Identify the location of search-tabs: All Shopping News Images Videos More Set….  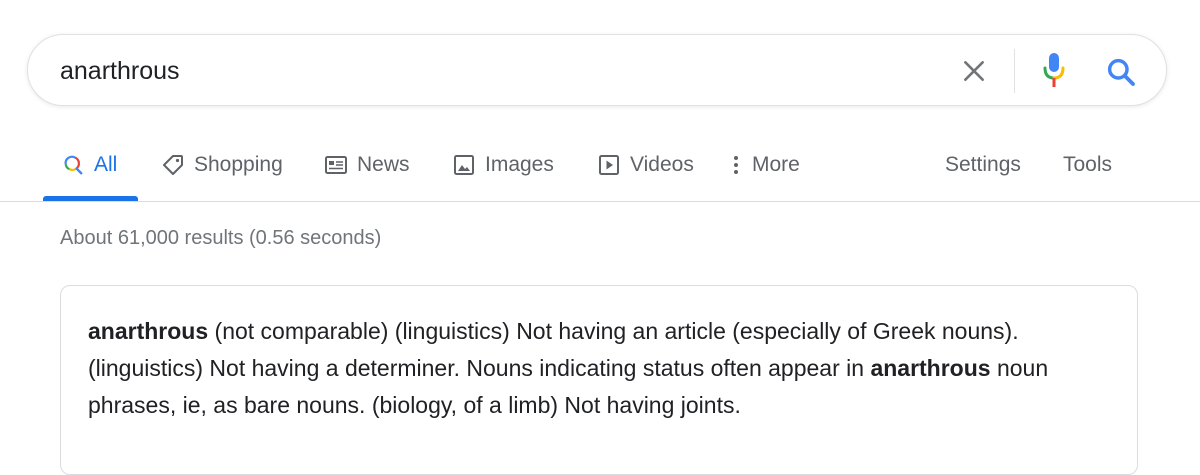
(600, 171).